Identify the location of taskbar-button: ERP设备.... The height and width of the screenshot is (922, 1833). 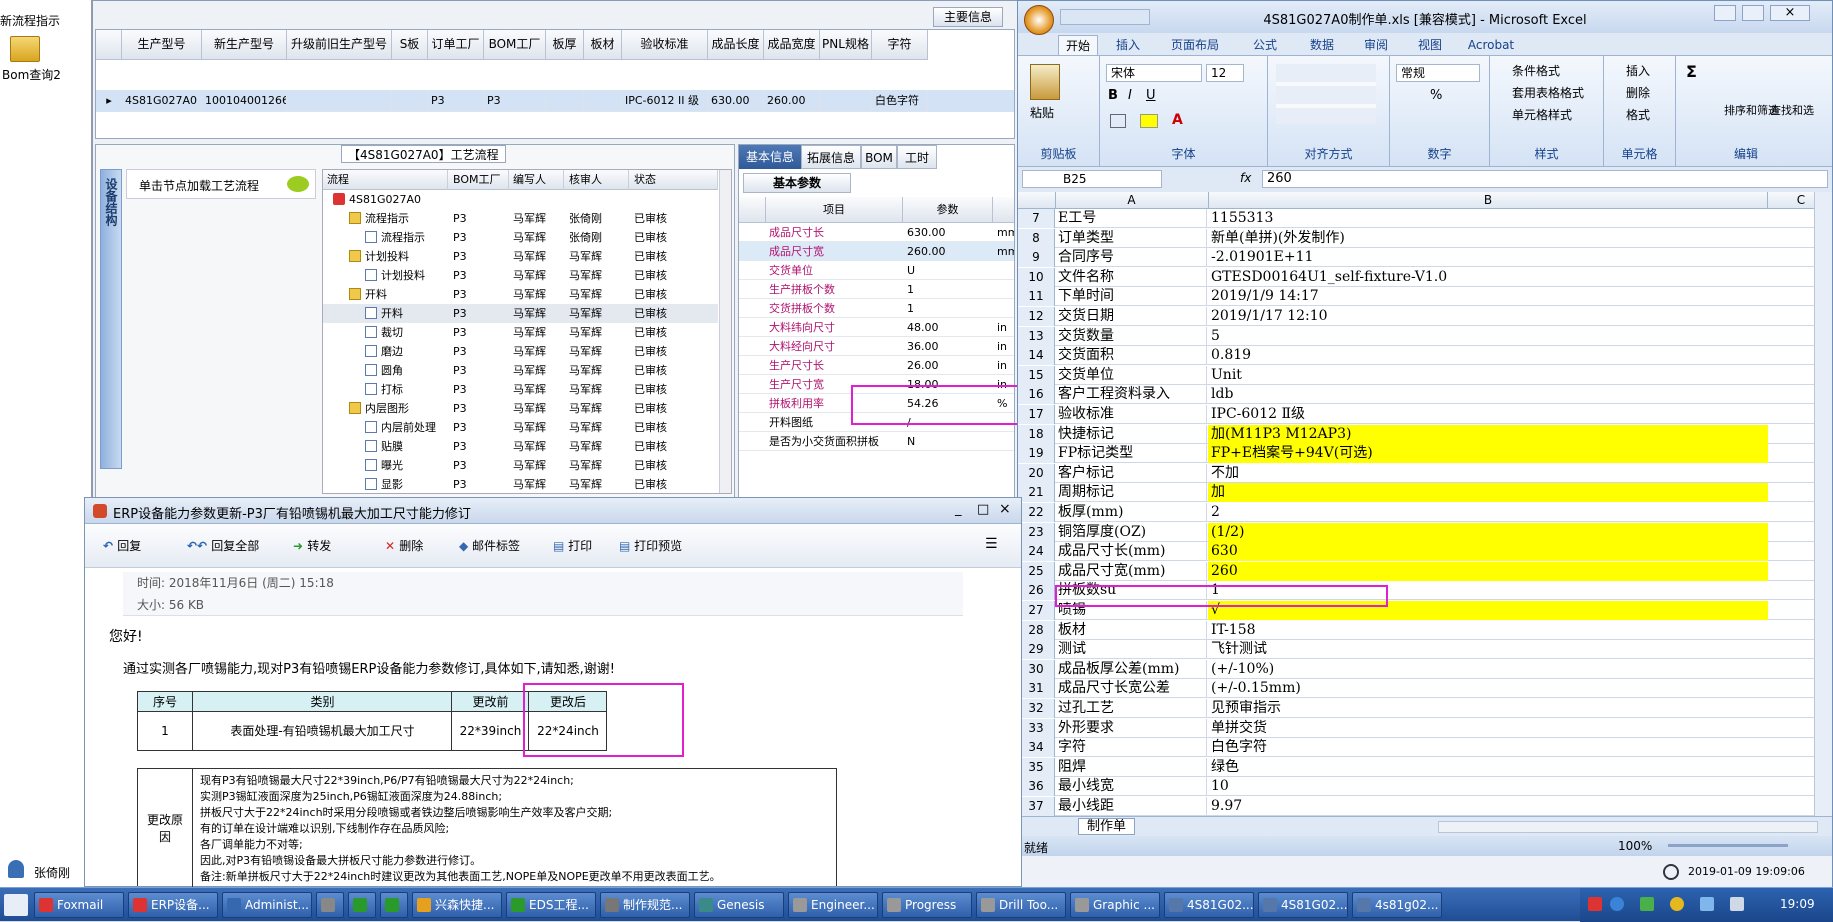
(173, 905).